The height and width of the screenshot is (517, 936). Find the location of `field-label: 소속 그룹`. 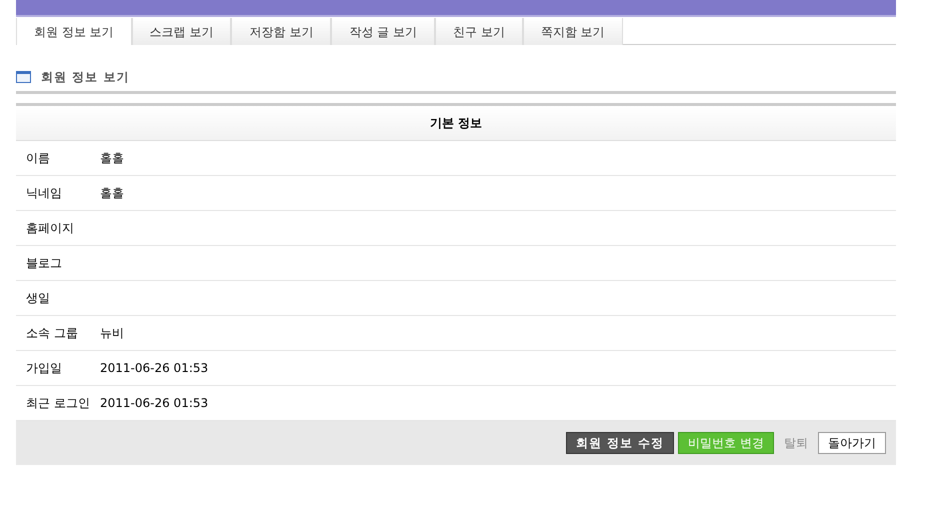

field-label: 소속 그룹 is located at coordinates (52, 333).